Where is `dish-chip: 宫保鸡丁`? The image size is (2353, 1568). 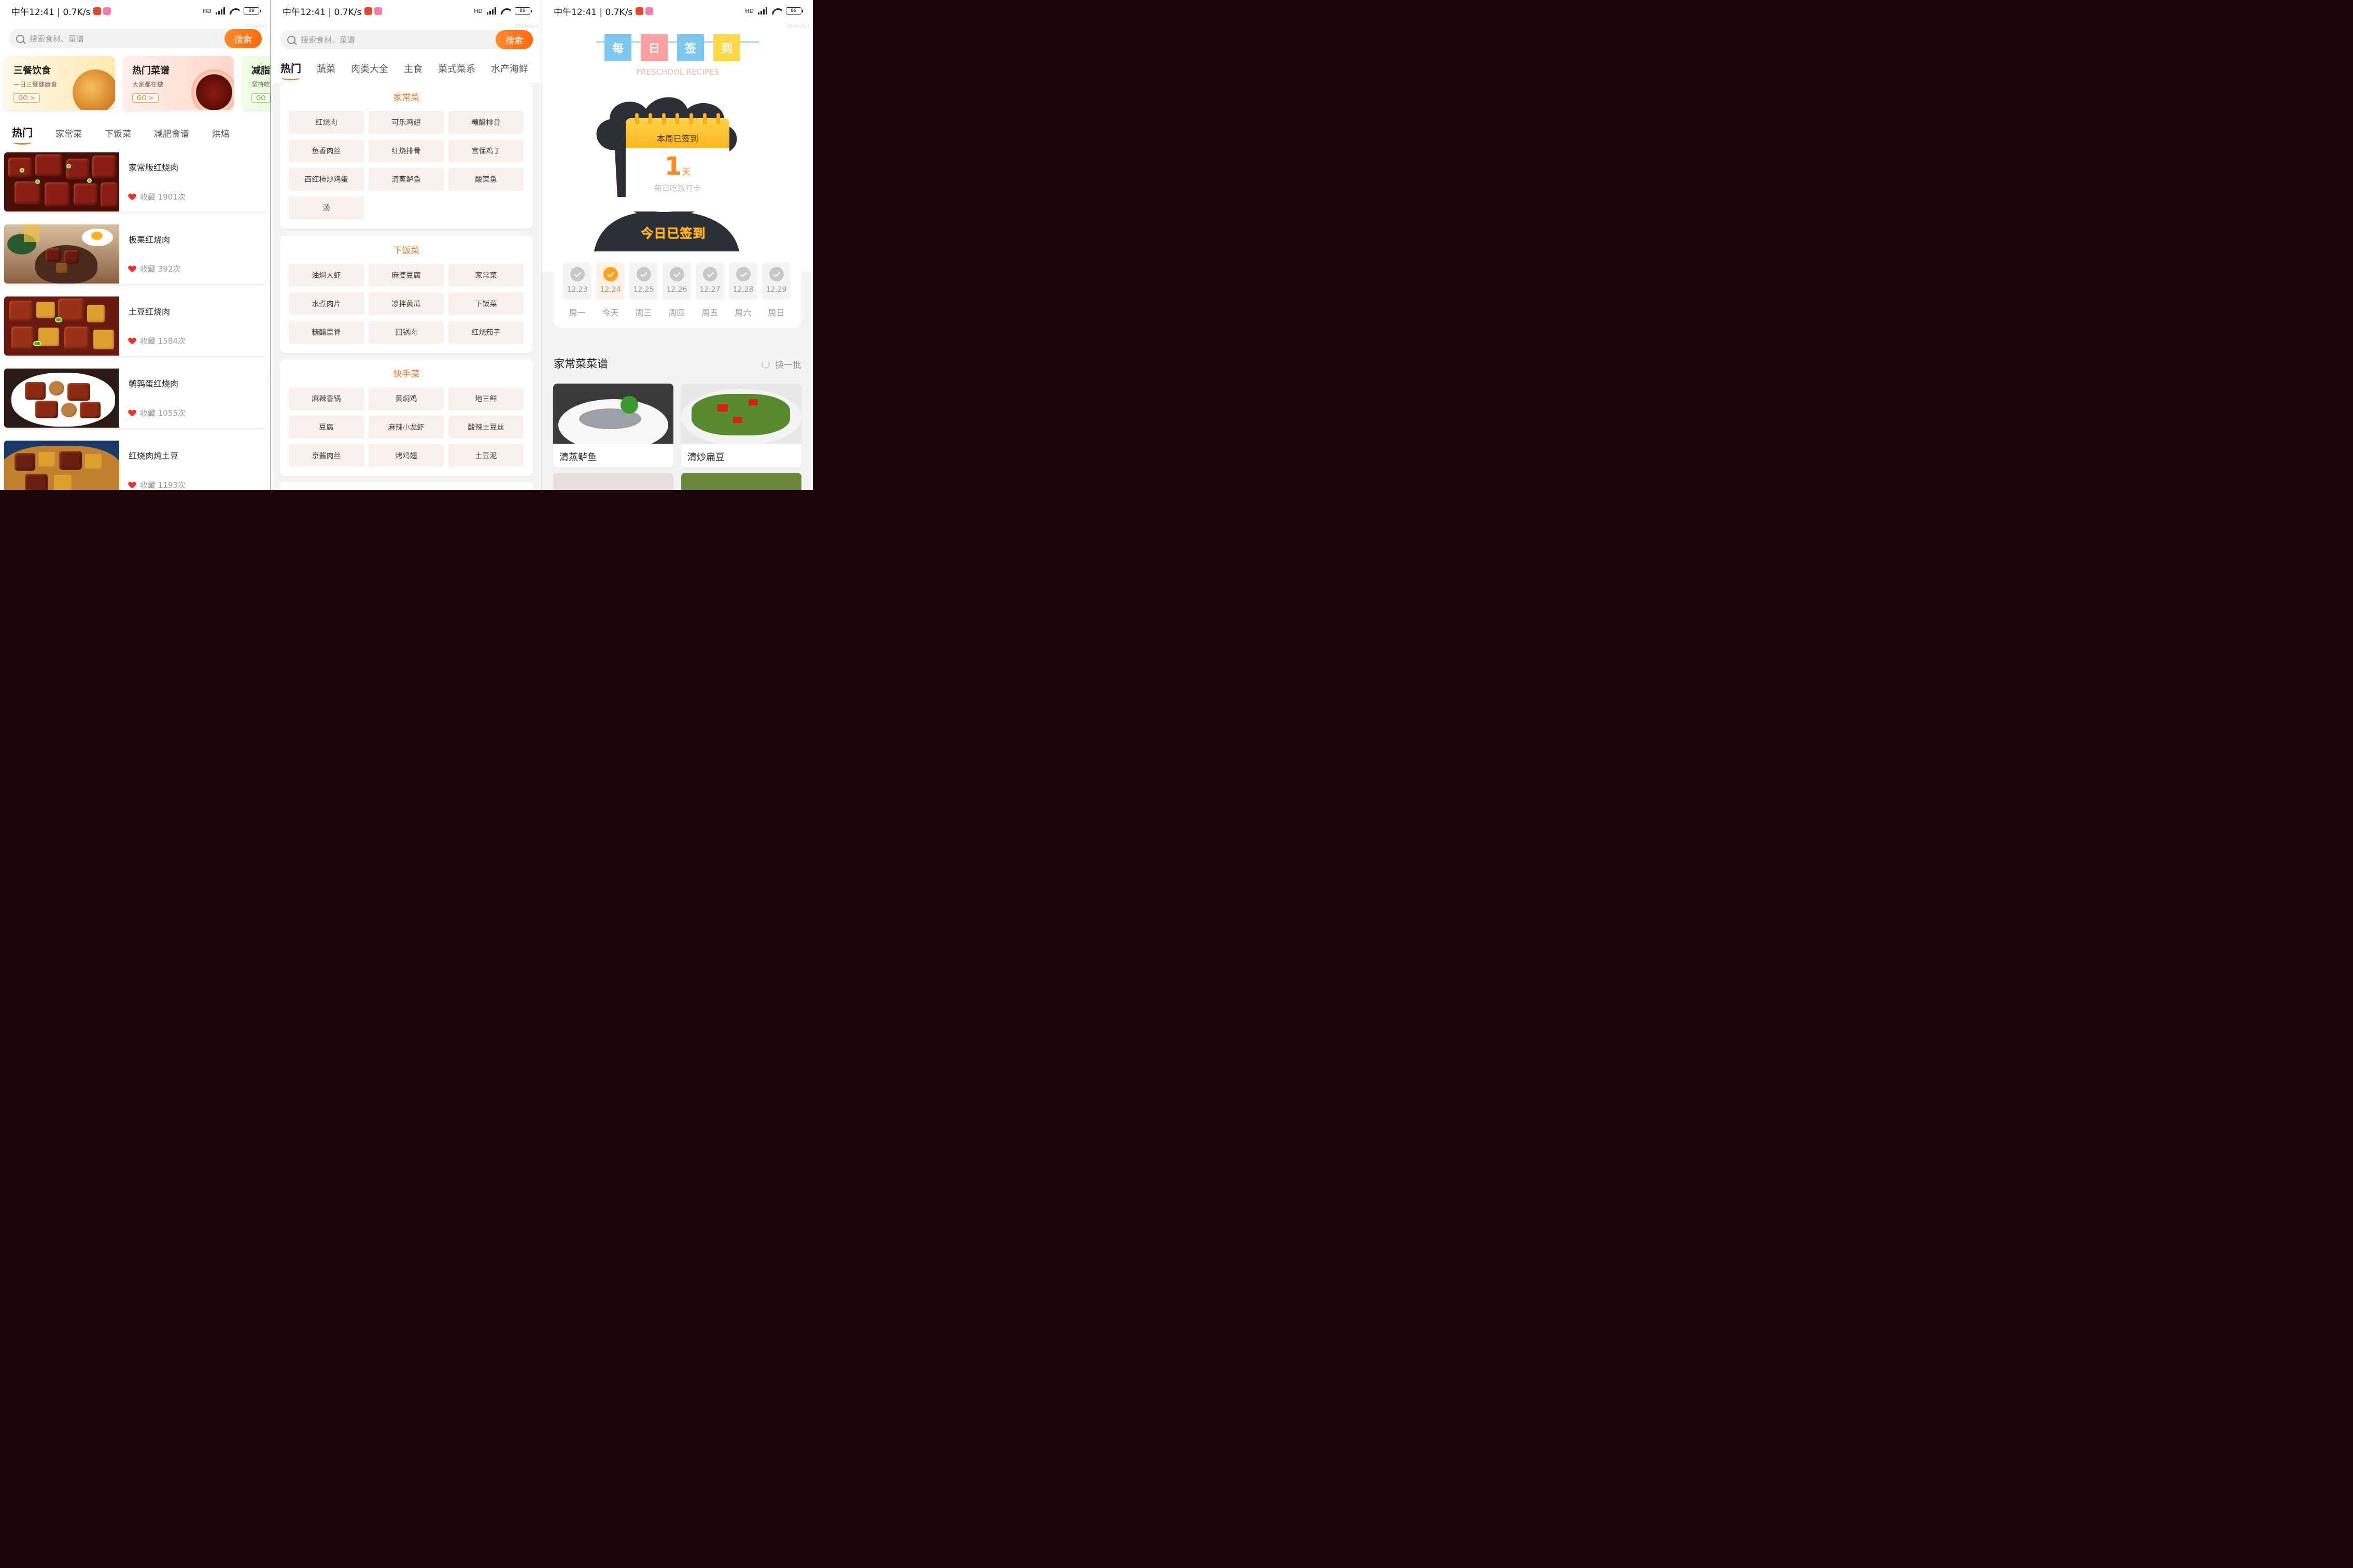 dish-chip: 宫保鸡丁 is located at coordinates (486, 150).